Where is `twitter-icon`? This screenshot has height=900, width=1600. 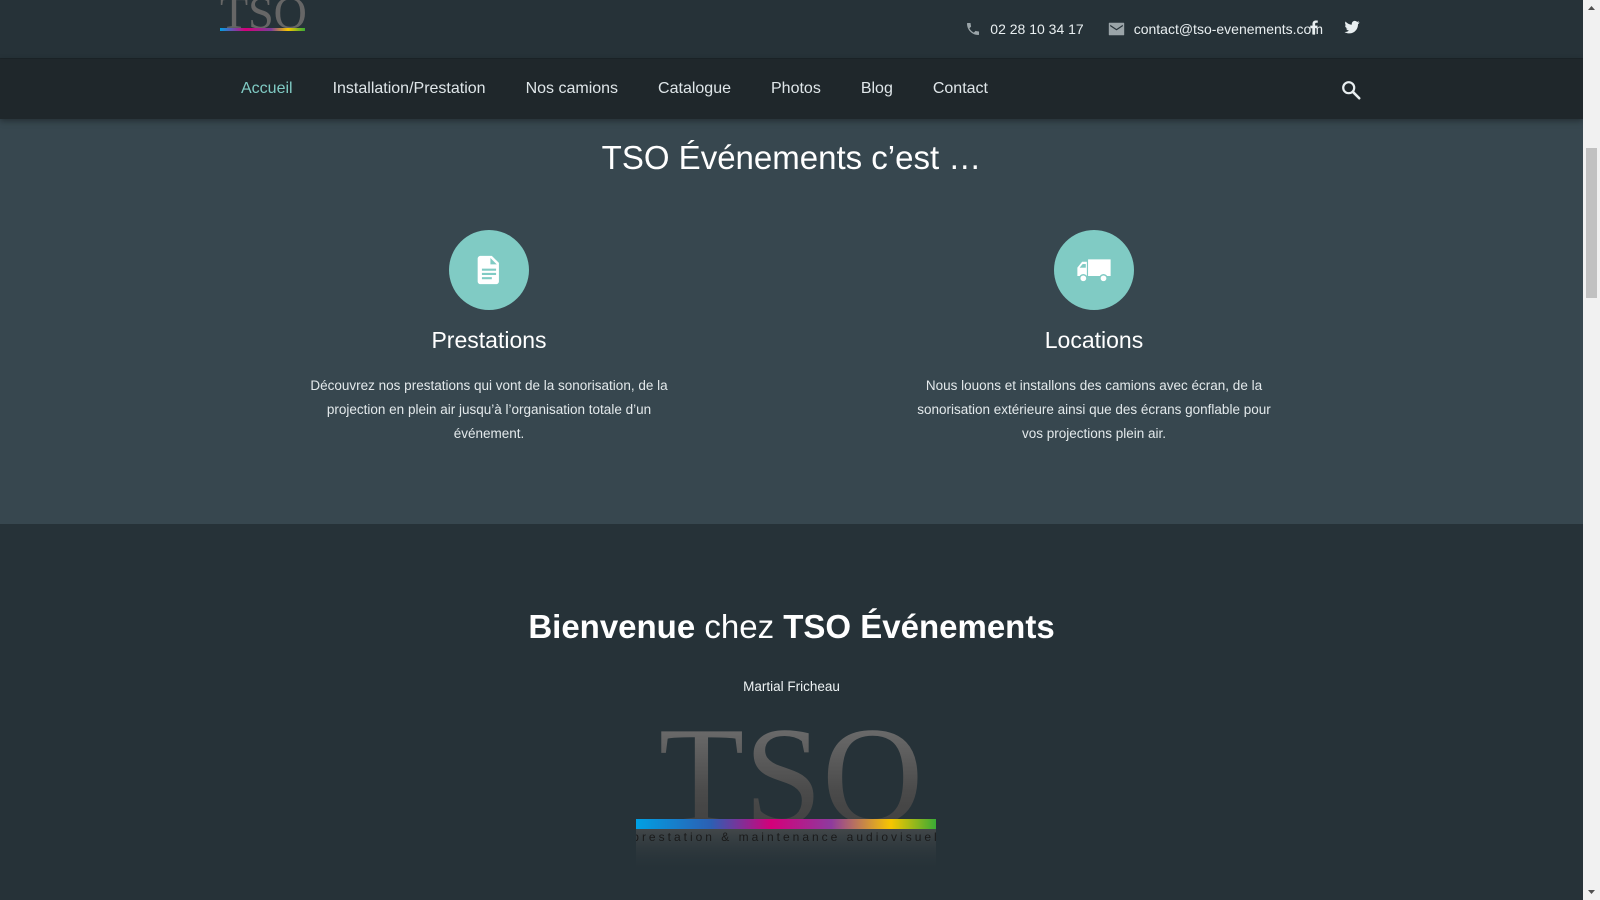
twitter-icon is located at coordinates (1352, 27).